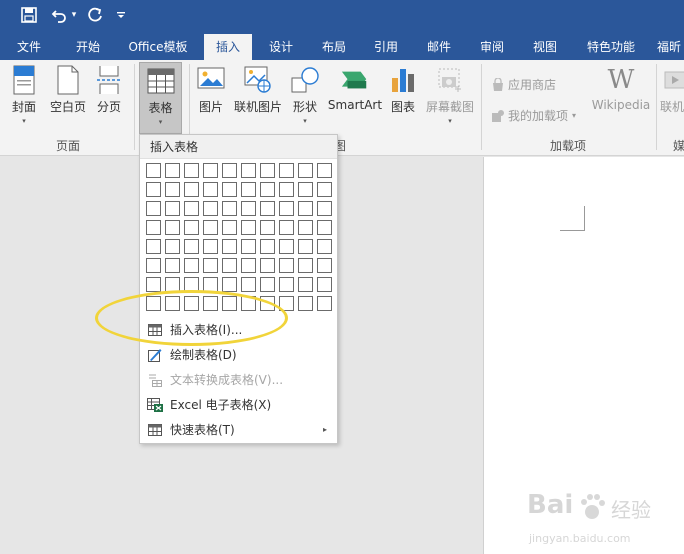  Describe the element at coordinates (121, 15) in the screenshot. I see `customize-qat-icon` at that location.